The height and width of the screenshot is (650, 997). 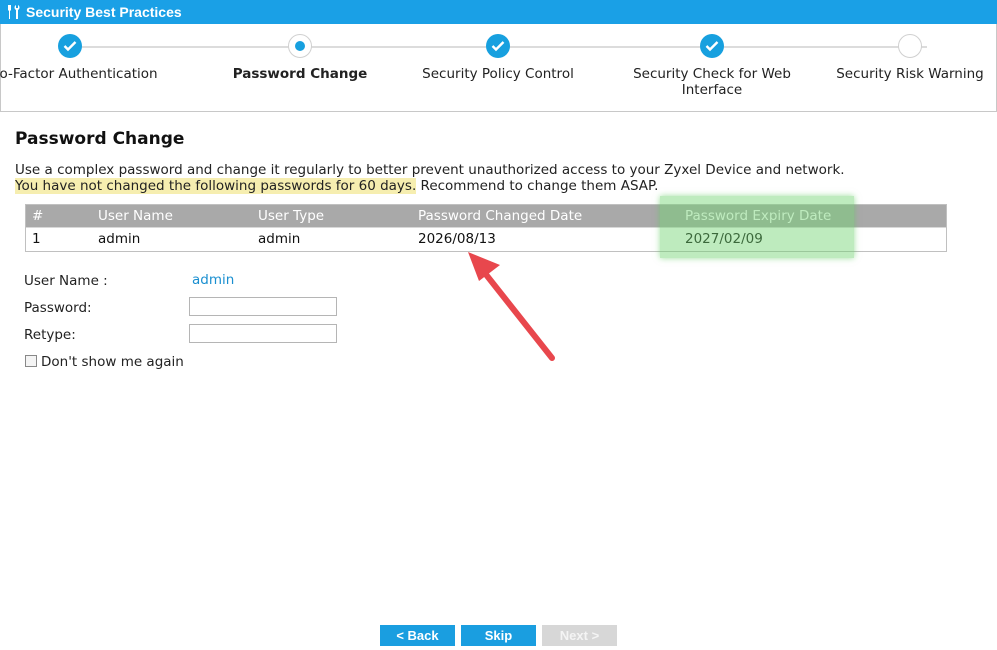 I want to click on skip-button: Skip, so click(x=498, y=635).